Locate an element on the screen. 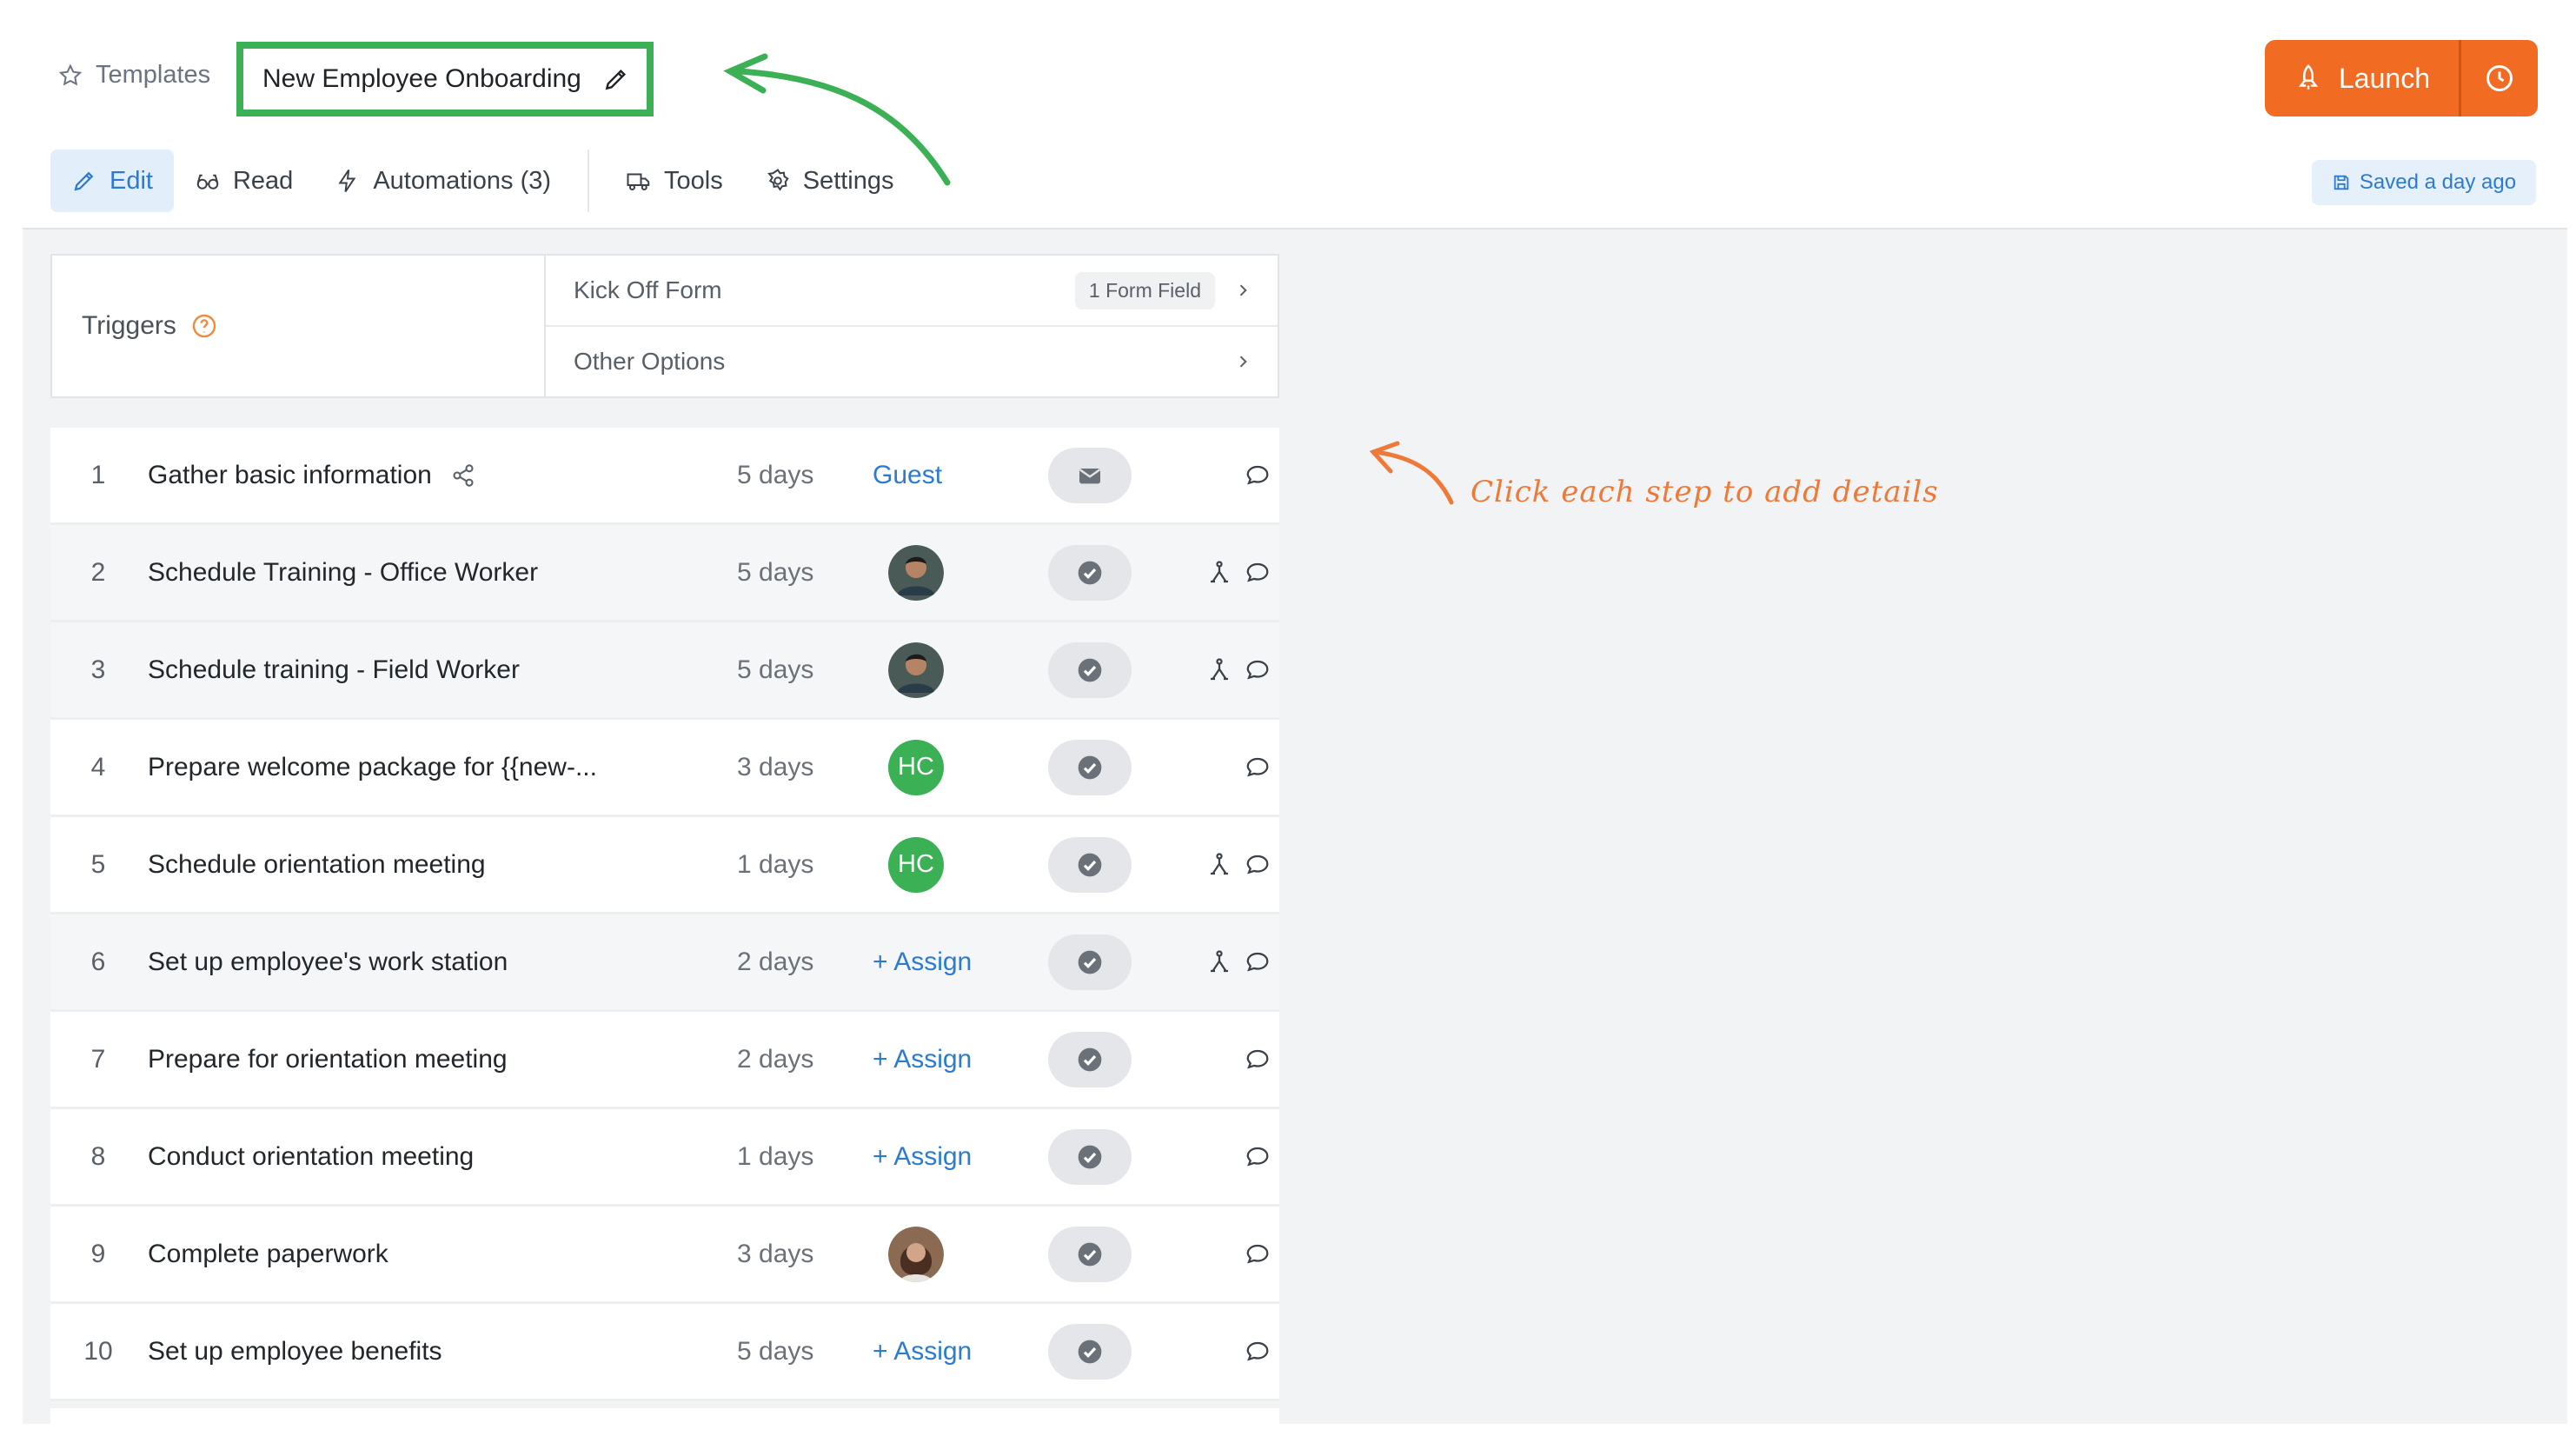  launch-button: Launch is located at coordinates (2362, 78).